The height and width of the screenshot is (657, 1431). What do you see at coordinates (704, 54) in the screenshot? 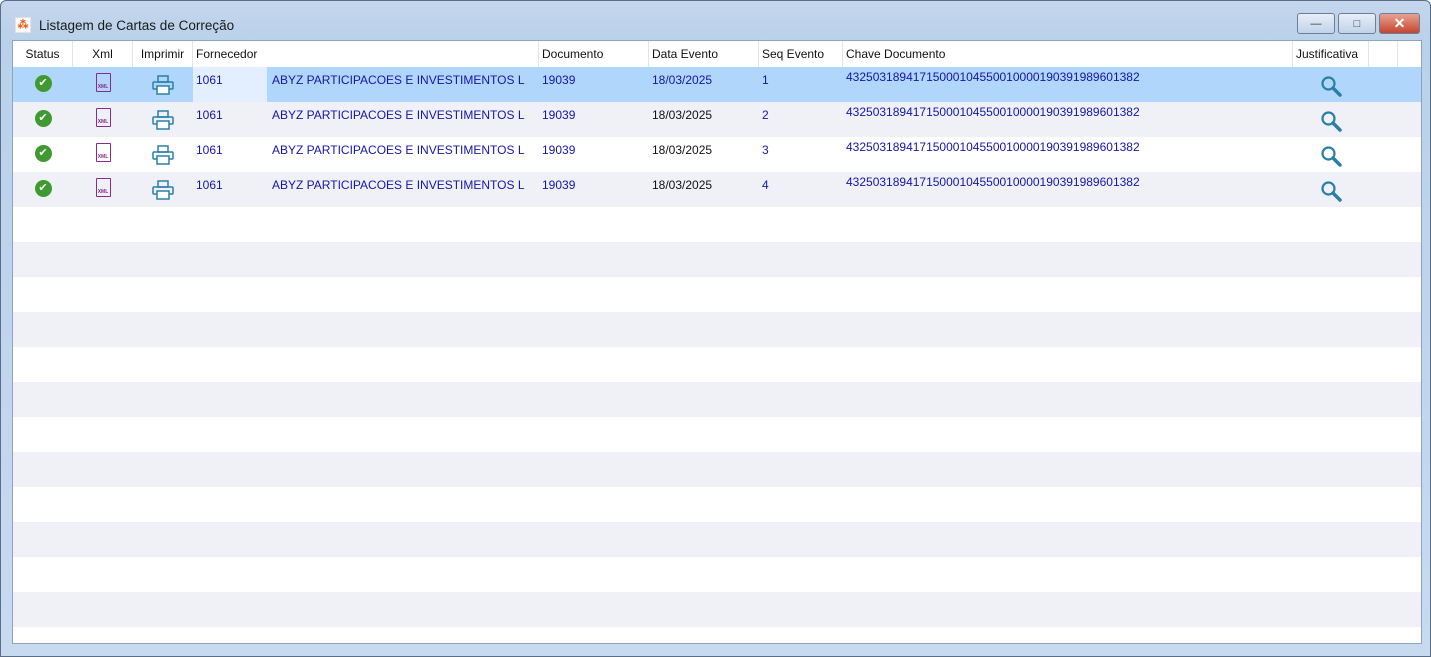
I see `header-data-evento: Data Evento` at bounding box center [704, 54].